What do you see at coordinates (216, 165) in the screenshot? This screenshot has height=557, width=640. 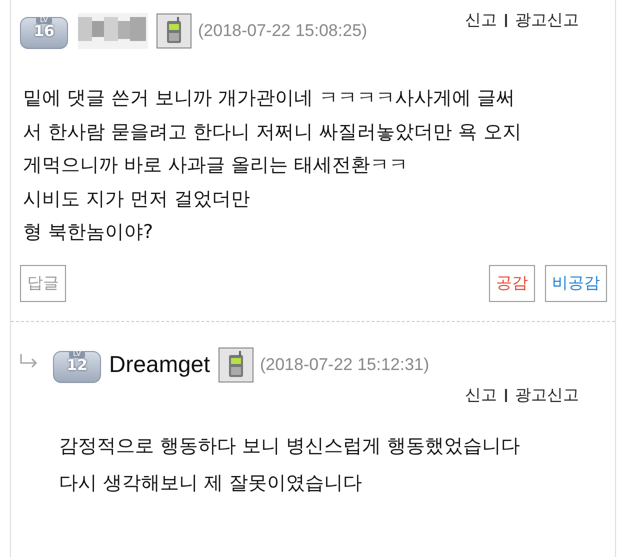 I see `comment-line: 게먹으니까 바로 사과글 올리는 태세전환ㅋㅋ` at bounding box center [216, 165].